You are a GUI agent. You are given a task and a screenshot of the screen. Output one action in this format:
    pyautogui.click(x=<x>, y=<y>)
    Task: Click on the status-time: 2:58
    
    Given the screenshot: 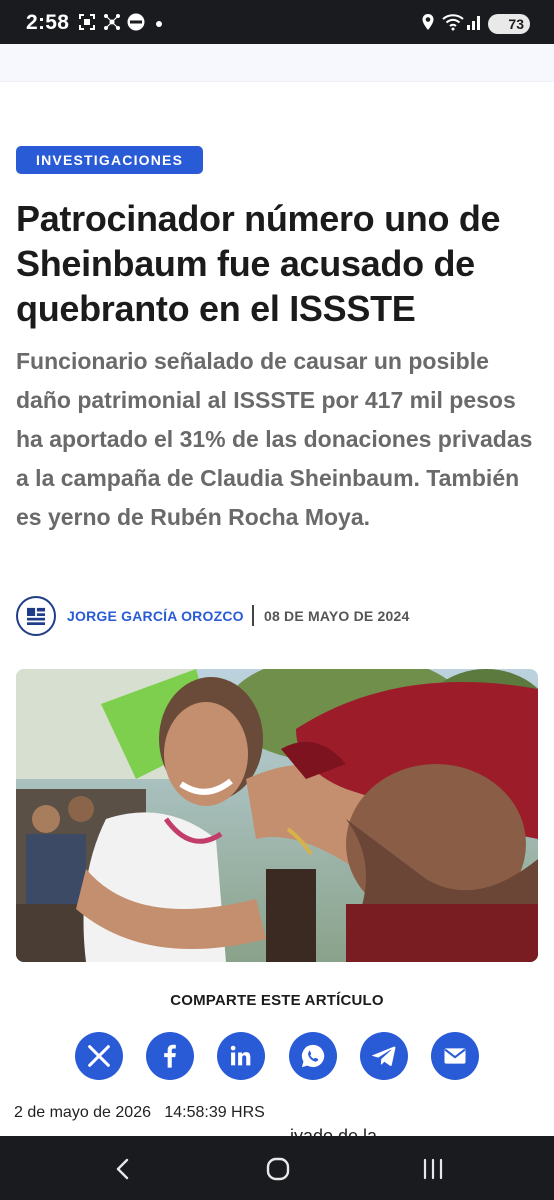 What is the action you would take?
    pyautogui.click(x=48, y=22)
    